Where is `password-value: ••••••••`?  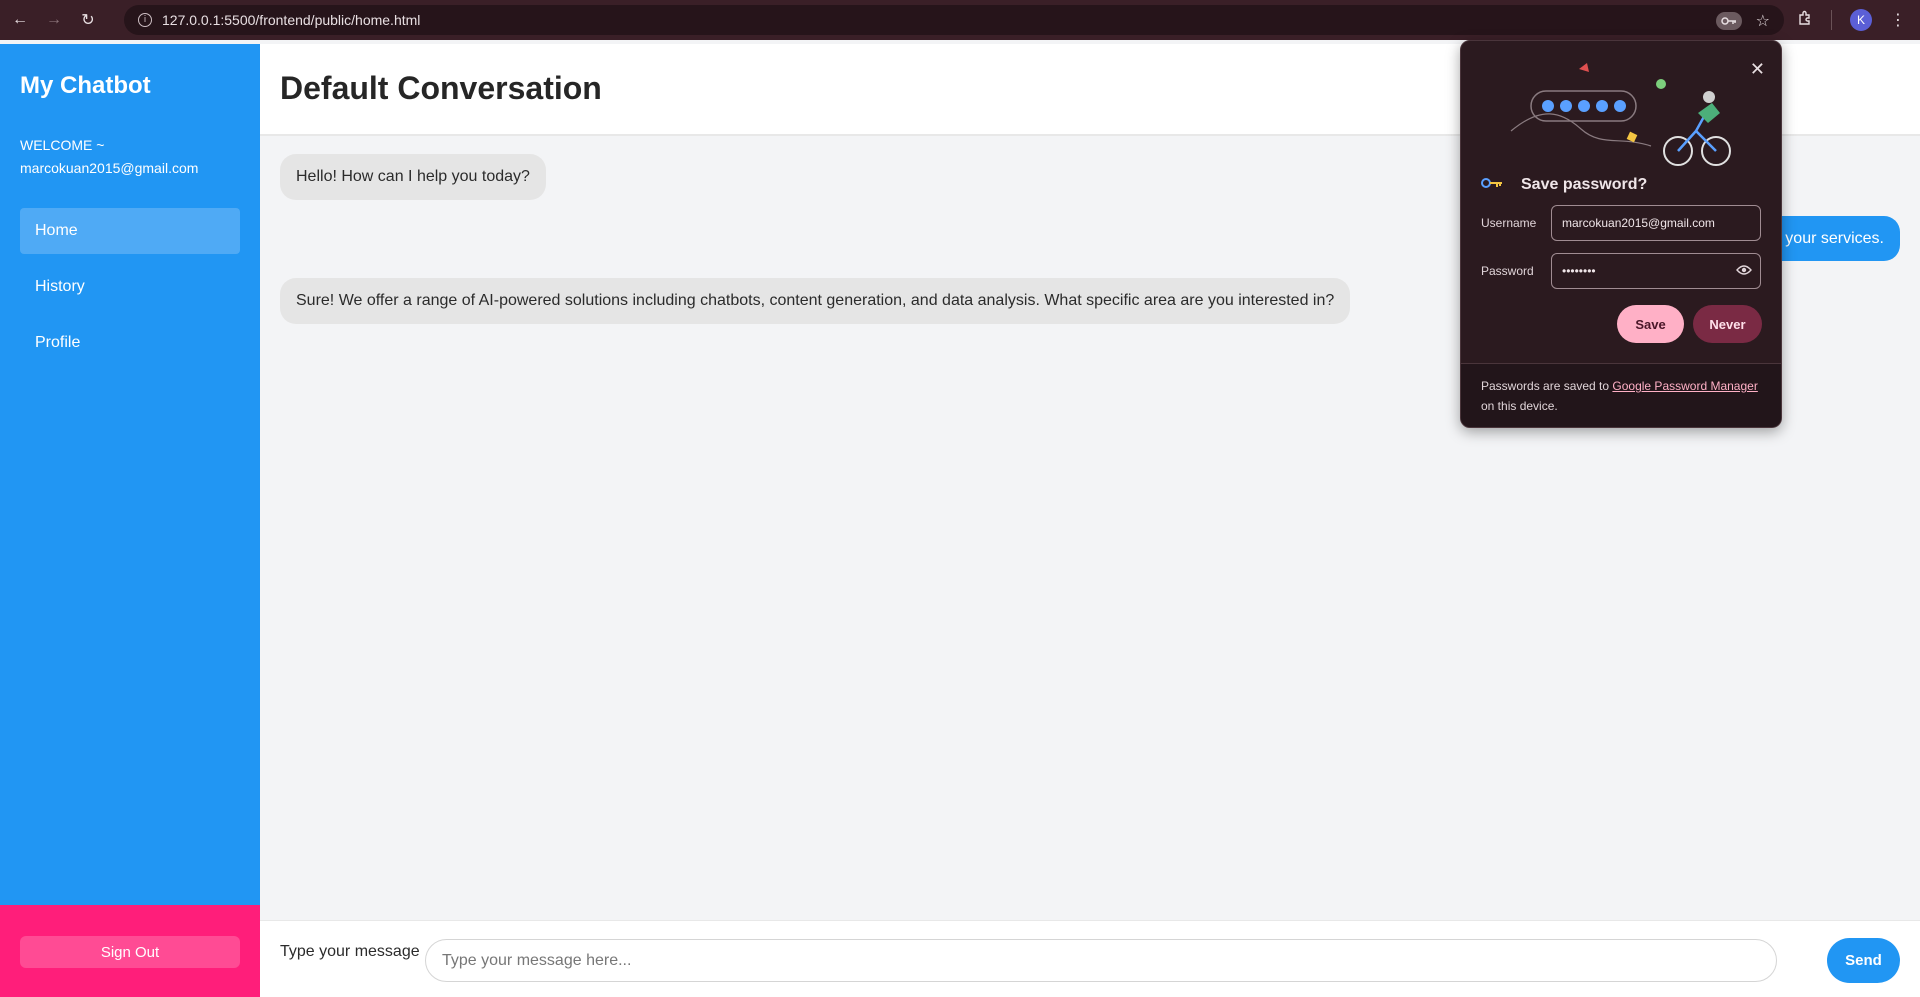
password-value: •••••••• is located at coordinates (1579, 271).